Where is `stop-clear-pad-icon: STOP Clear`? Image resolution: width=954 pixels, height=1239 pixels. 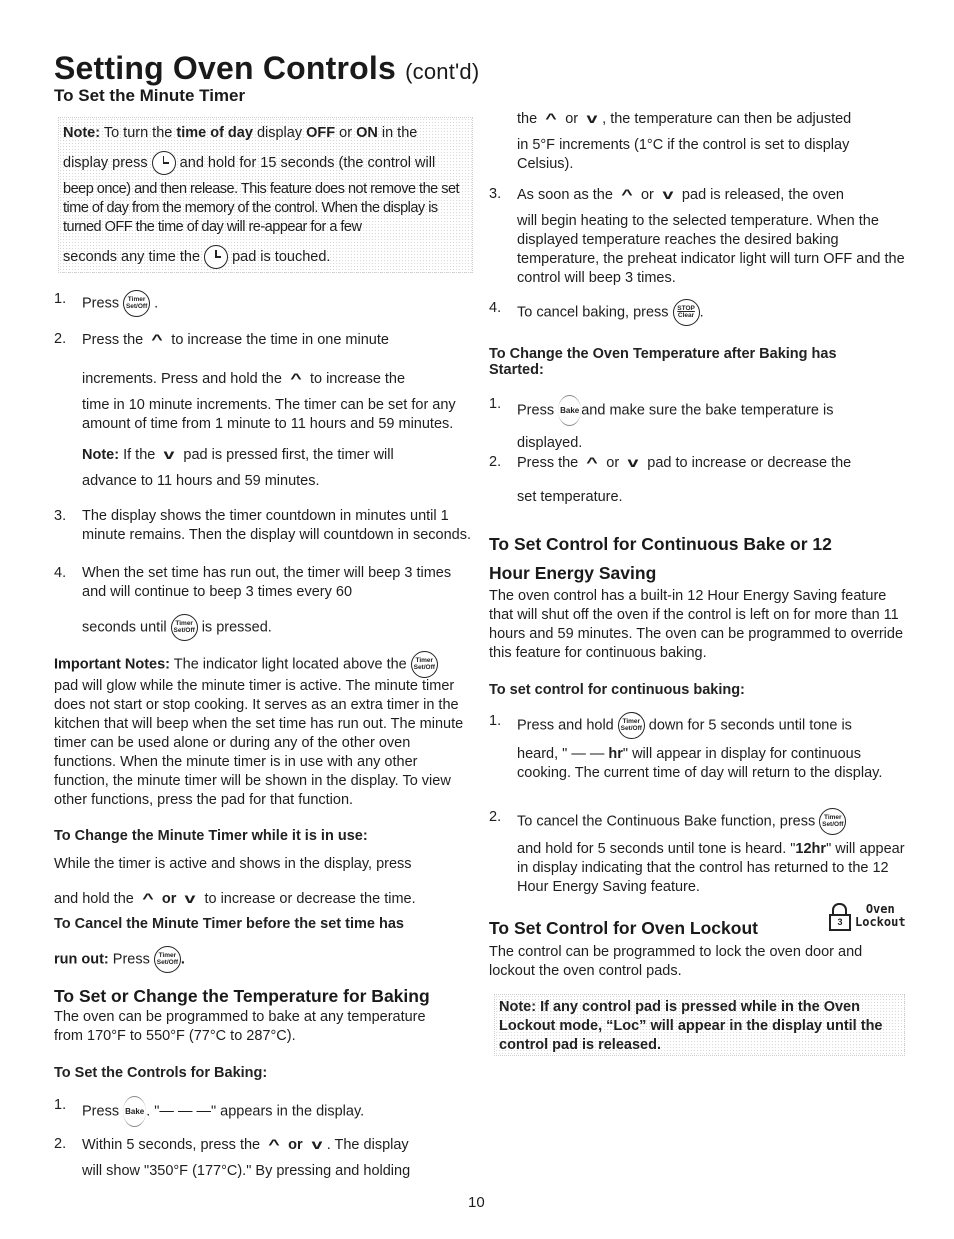 stop-clear-pad-icon: STOP Clear is located at coordinates (686, 312).